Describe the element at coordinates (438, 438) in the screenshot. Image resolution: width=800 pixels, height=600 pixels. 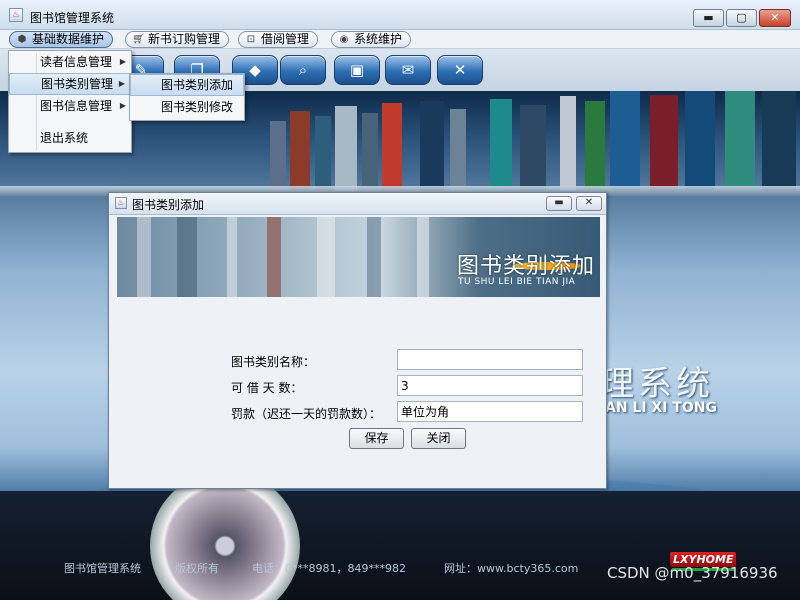
I see `close-dialog-button: 关闭` at that location.